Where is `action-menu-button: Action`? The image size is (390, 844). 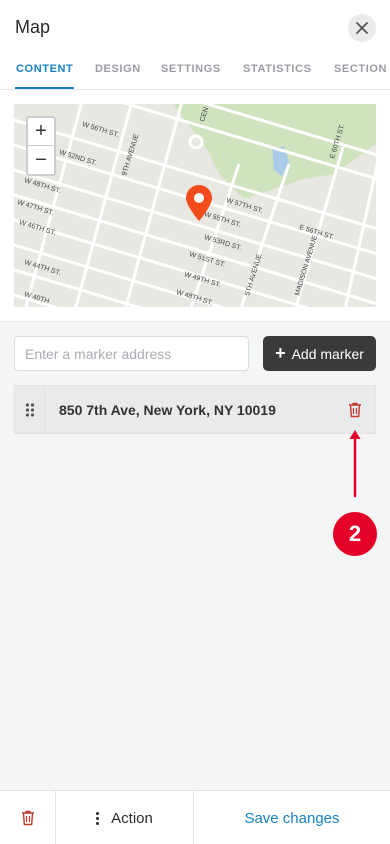
action-menu-button: Action is located at coordinates (125, 817).